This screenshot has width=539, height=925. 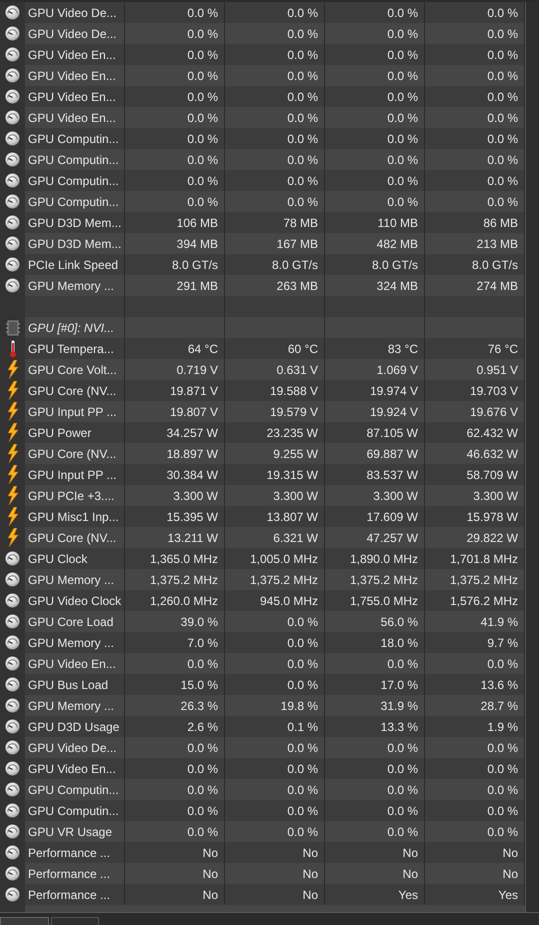 What do you see at coordinates (262, 243) in the screenshot?
I see `sensor-row: GPU D3D Mem... 394 MB 167 MB 482 MB 213 MB` at bounding box center [262, 243].